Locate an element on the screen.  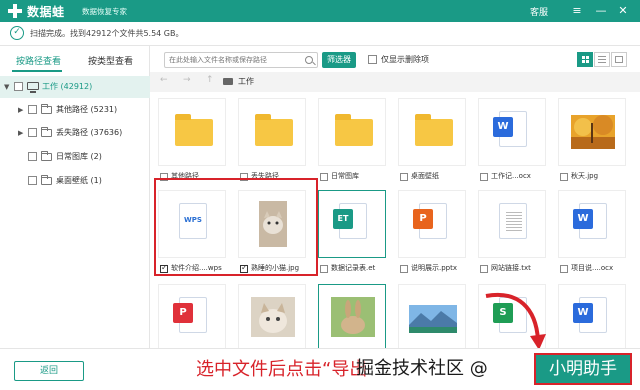
tree-item-lost-paths: ▶ 丢失路径 (37636) is located at coordinates (75, 133).